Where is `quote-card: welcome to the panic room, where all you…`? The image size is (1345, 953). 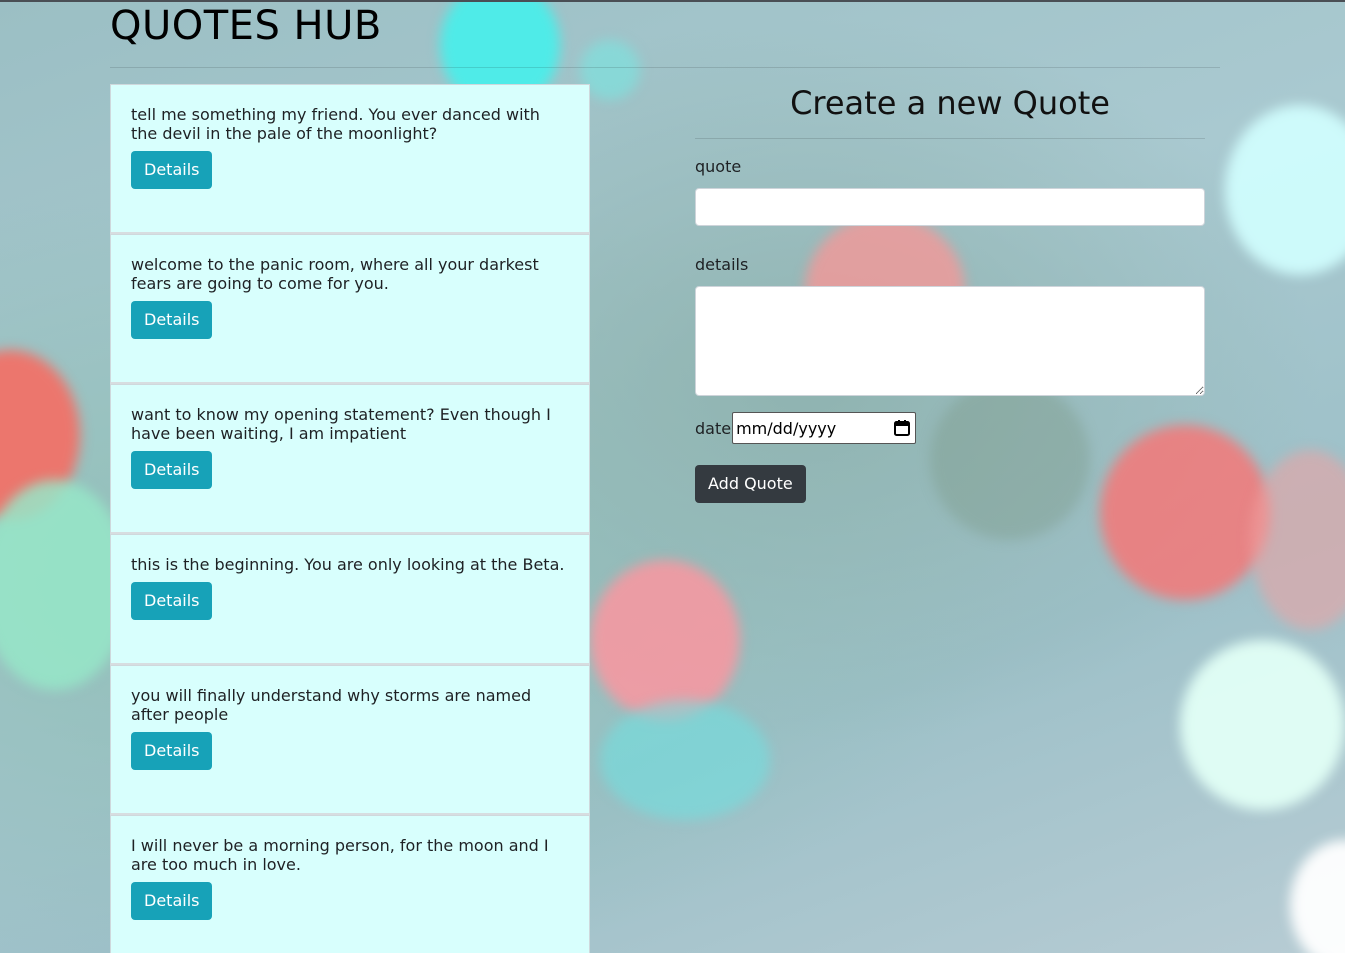 quote-card: welcome to the panic room, where all you… is located at coordinates (350, 309).